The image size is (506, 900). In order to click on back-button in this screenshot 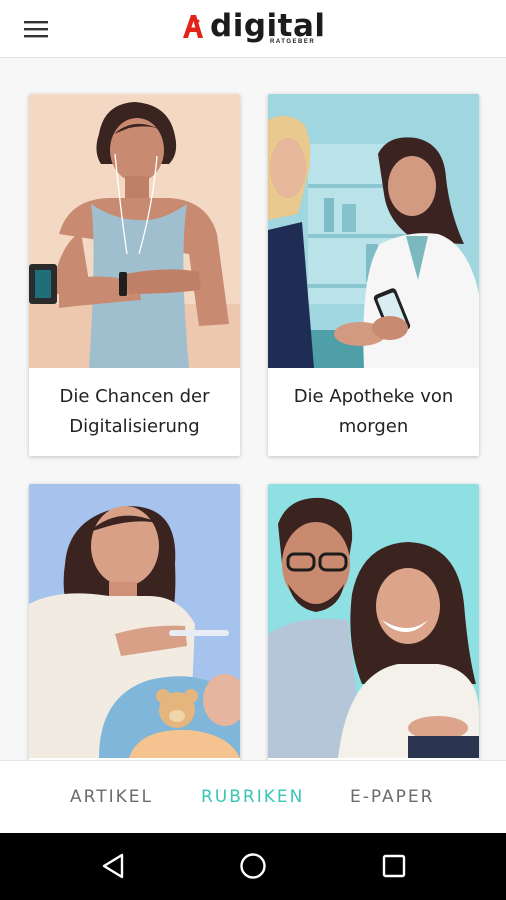, I will do `click(114, 866)`.